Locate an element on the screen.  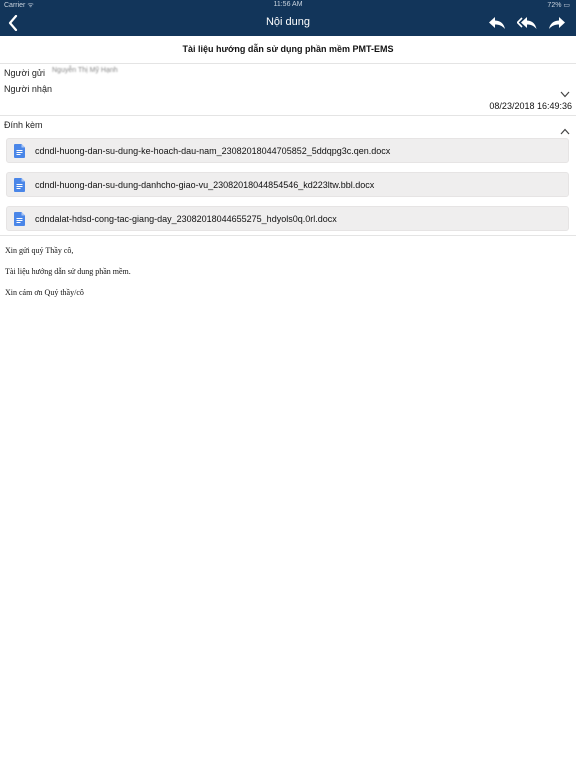
sender-name: Nguyễn Thị Mỹ Hạnh is located at coordinates (85, 70).